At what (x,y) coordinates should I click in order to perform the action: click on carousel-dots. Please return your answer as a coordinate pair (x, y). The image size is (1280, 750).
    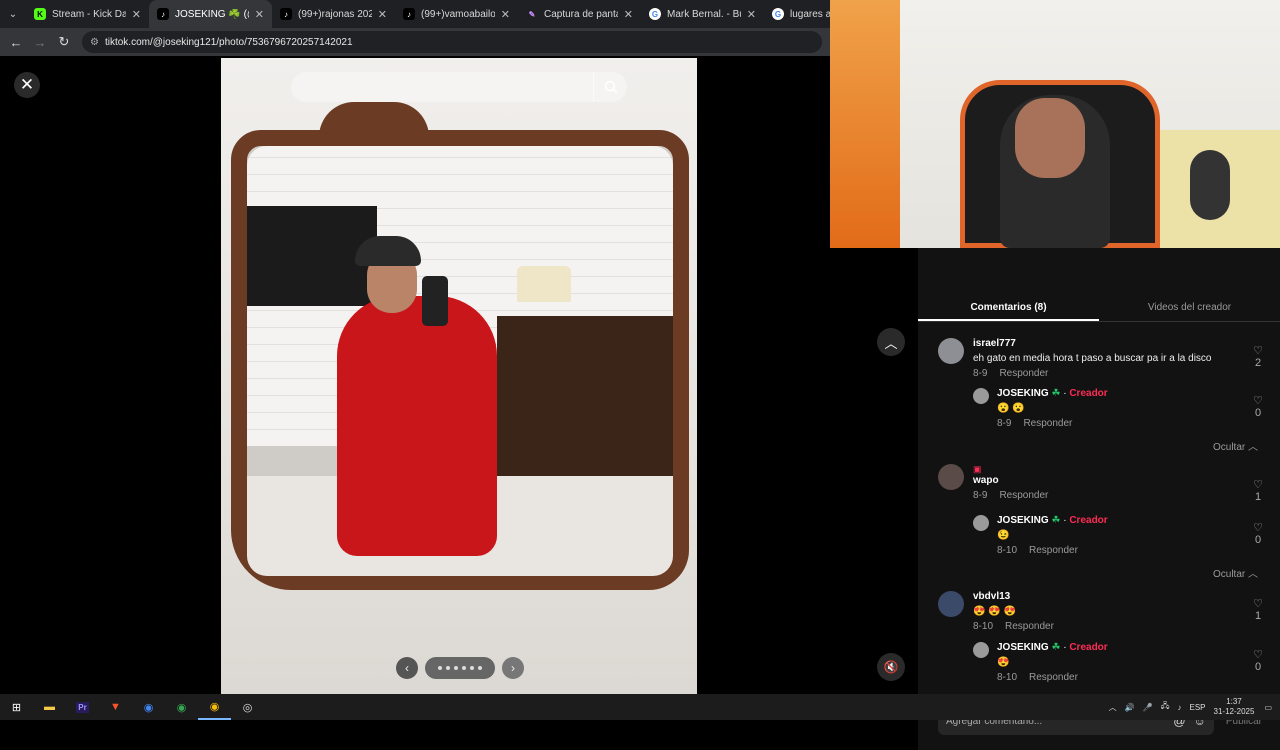
    Looking at the image, I should click on (460, 668).